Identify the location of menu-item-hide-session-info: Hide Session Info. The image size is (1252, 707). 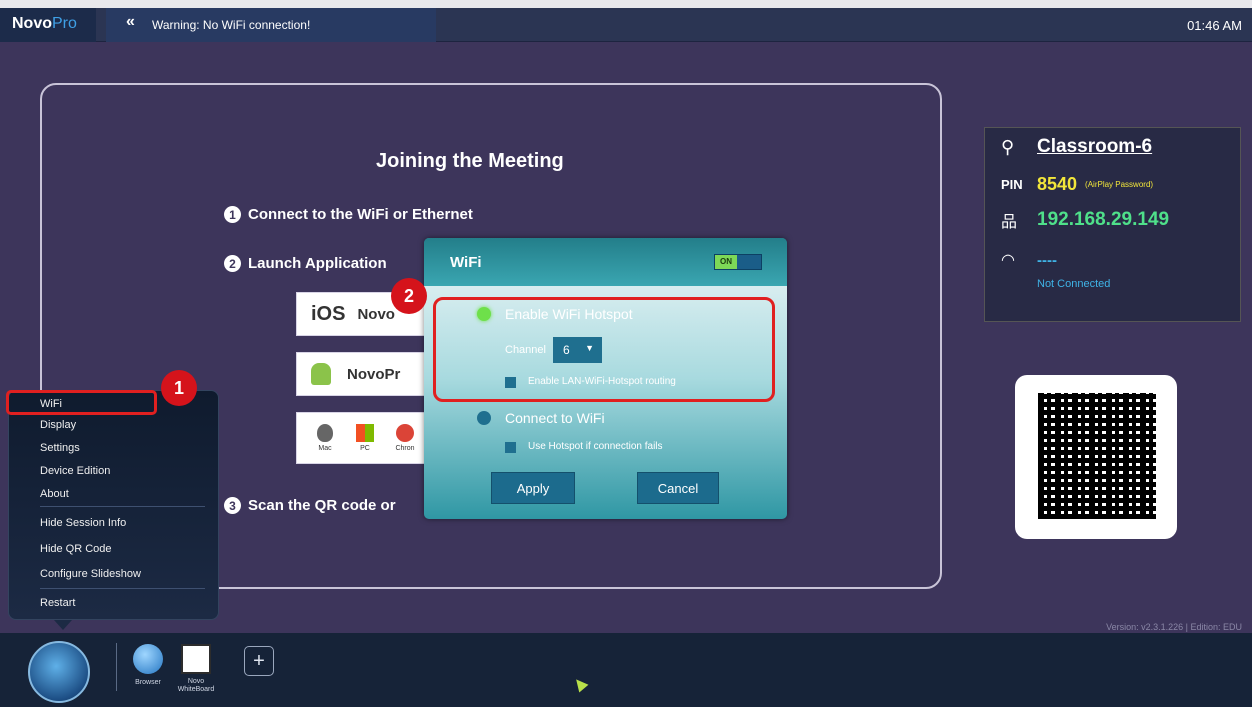
(83, 523).